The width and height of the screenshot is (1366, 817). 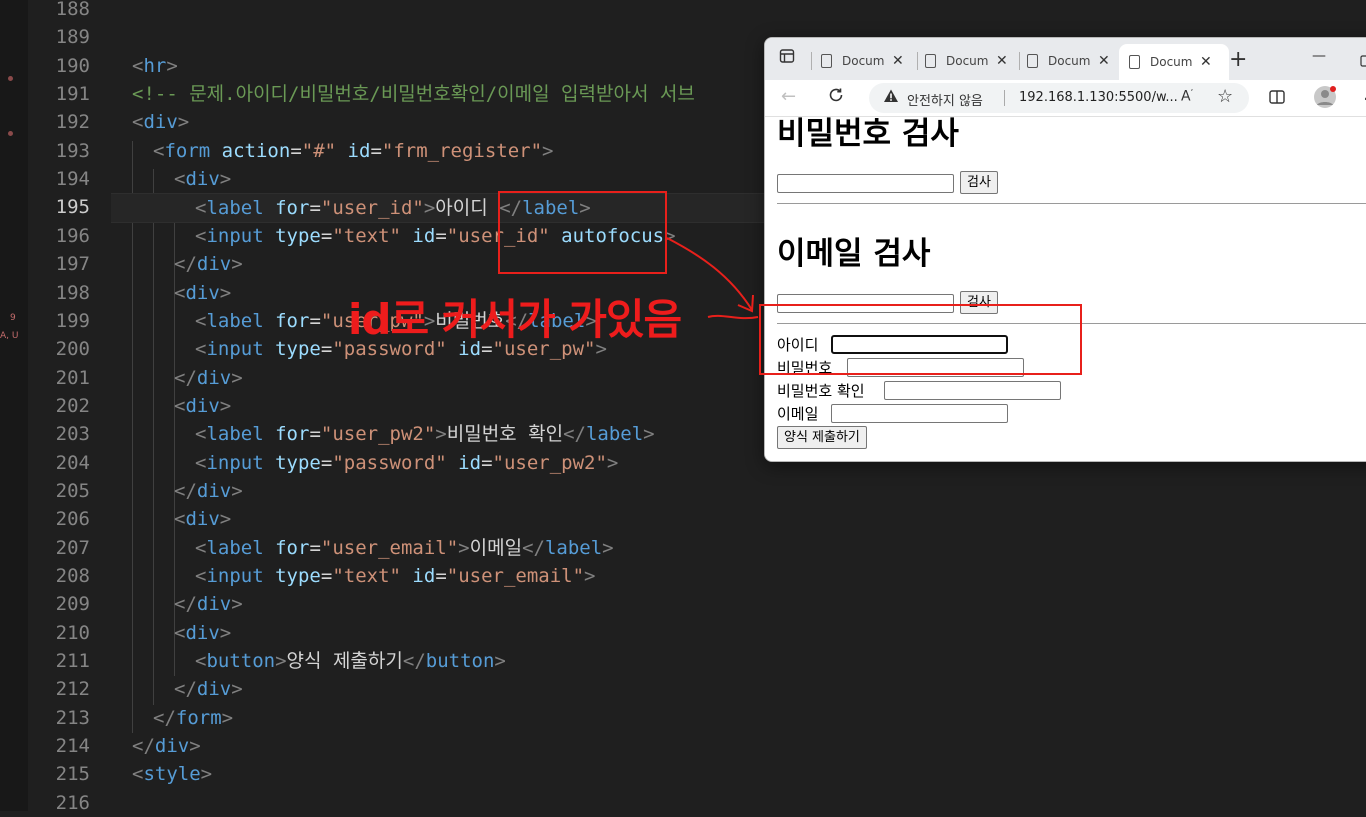 I want to click on refresh-icon, so click(x=836, y=97).